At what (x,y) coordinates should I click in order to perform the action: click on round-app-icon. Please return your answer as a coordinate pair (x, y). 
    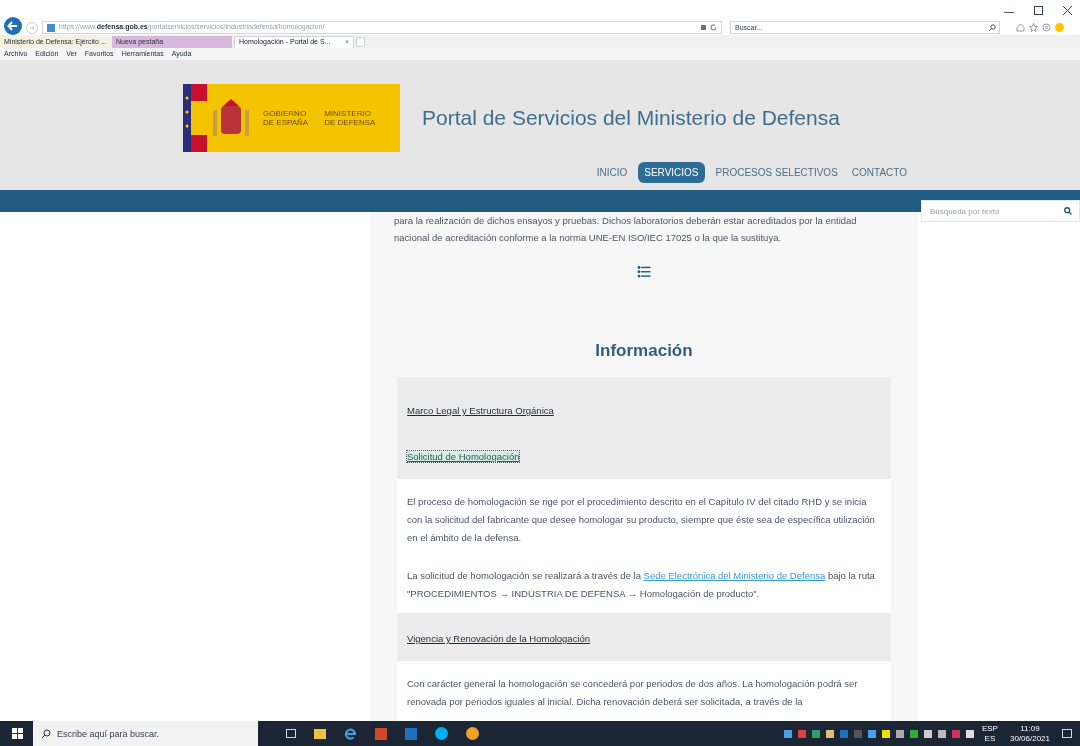
    Looking at the image, I should click on (472, 733).